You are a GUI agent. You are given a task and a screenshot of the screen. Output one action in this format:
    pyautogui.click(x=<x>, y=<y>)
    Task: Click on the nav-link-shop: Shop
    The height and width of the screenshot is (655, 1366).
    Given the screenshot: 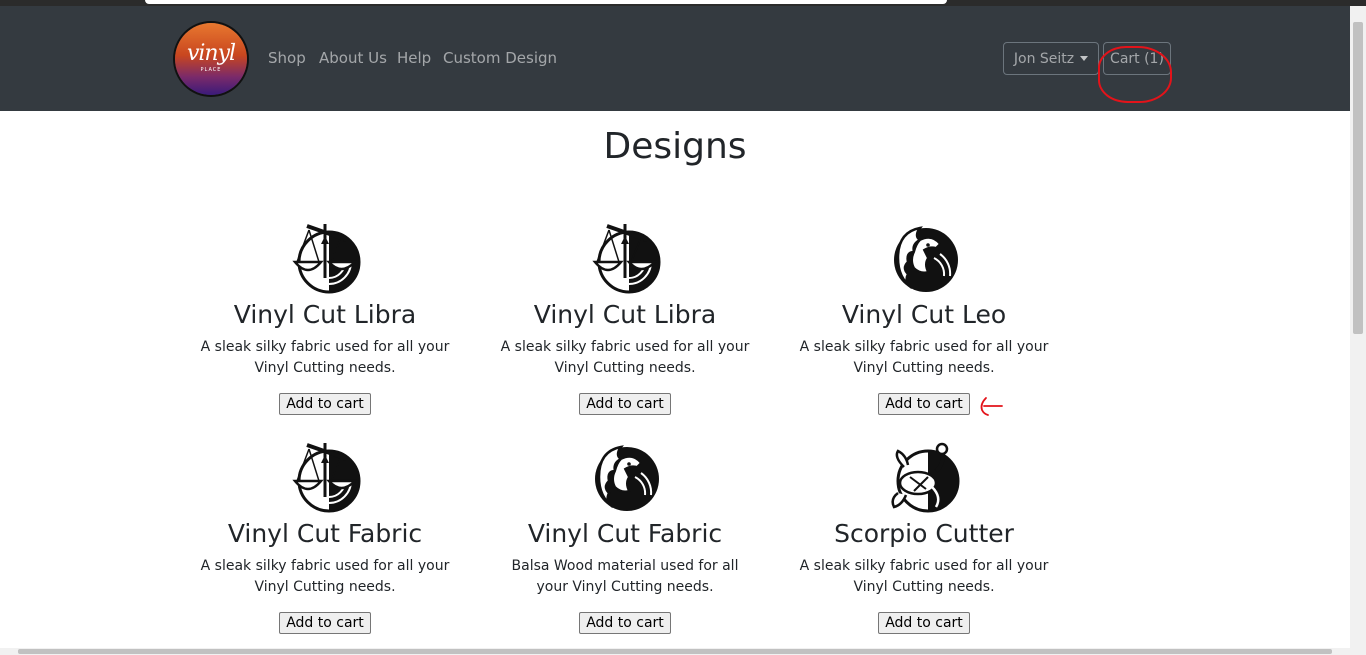 What is the action you would take?
    pyautogui.click(x=287, y=58)
    